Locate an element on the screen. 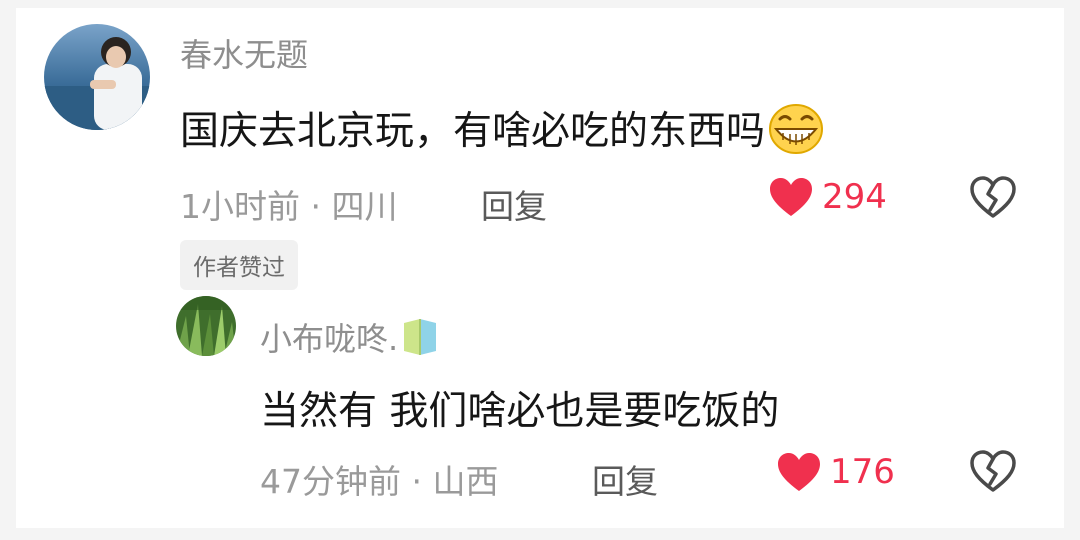 The width and height of the screenshot is (1080, 540). like-count: 294 is located at coordinates (854, 197).